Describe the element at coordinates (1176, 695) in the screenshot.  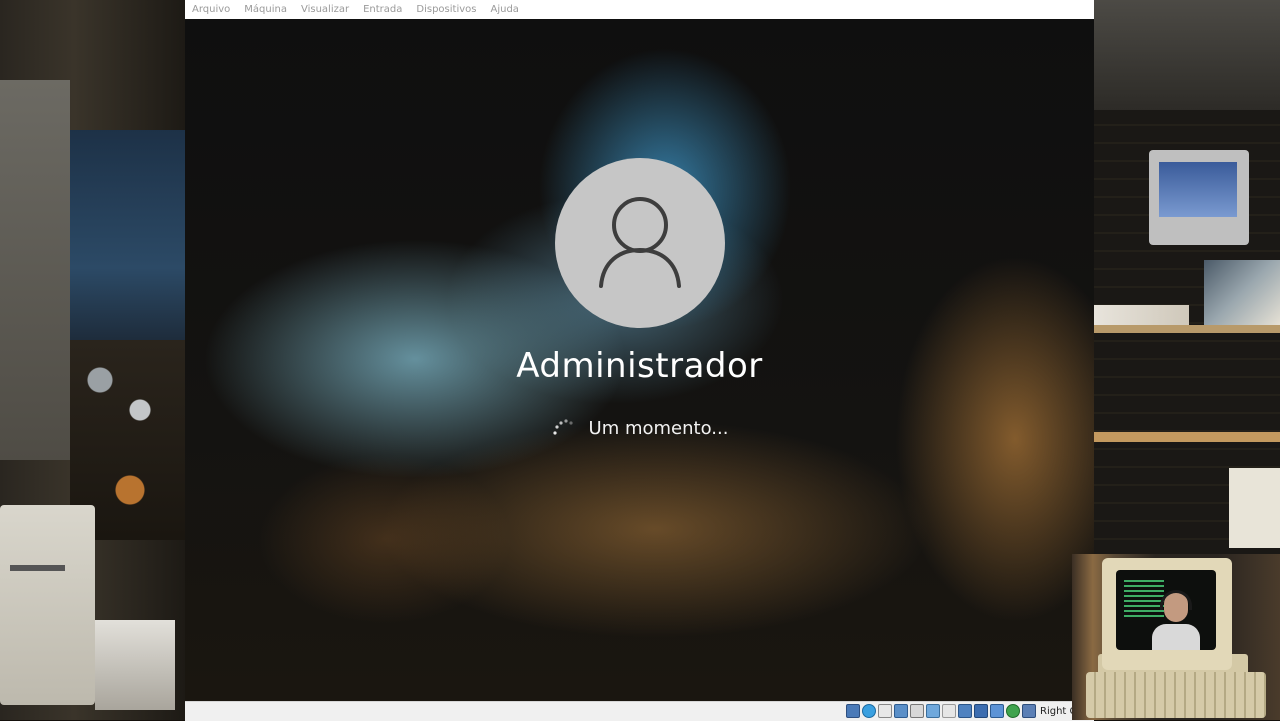
I see `retro-keyboard` at that location.